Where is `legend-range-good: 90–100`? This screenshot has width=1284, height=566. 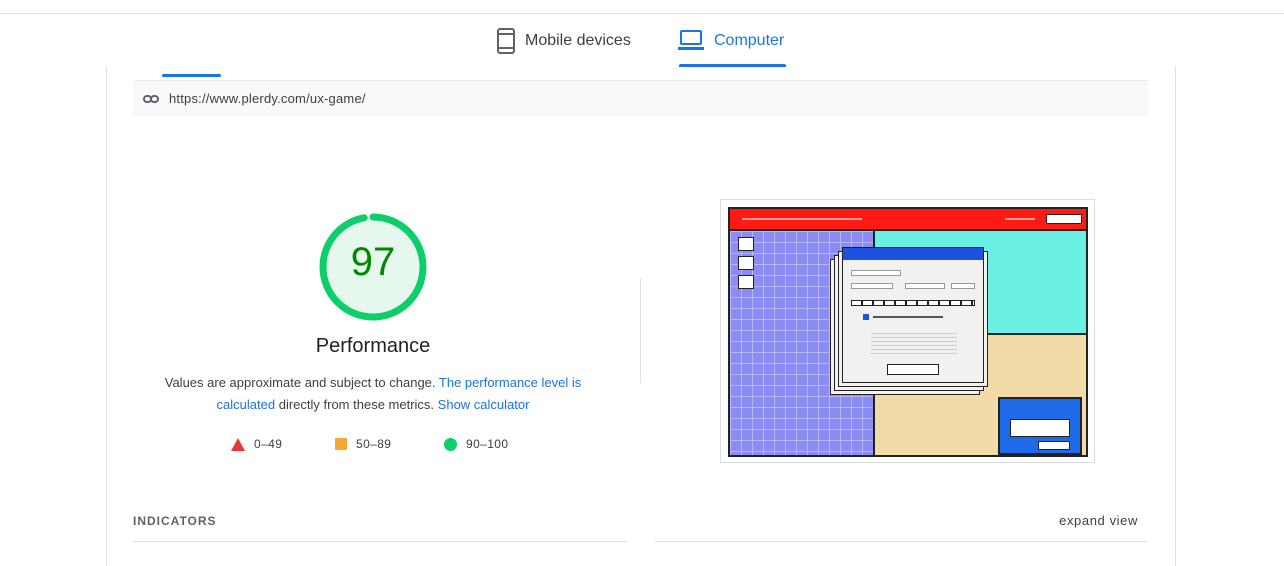 legend-range-good: 90–100 is located at coordinates (487, 444).